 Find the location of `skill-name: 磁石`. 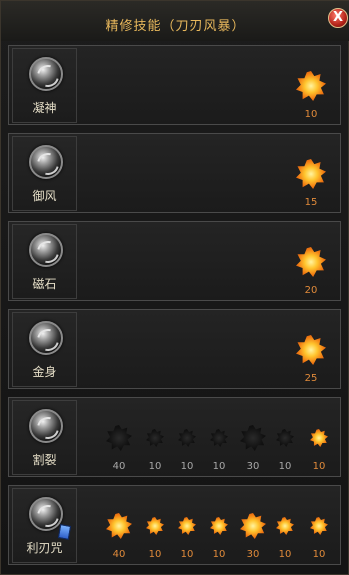

skill-name: 磁石 is located at coordinates (44, 284).